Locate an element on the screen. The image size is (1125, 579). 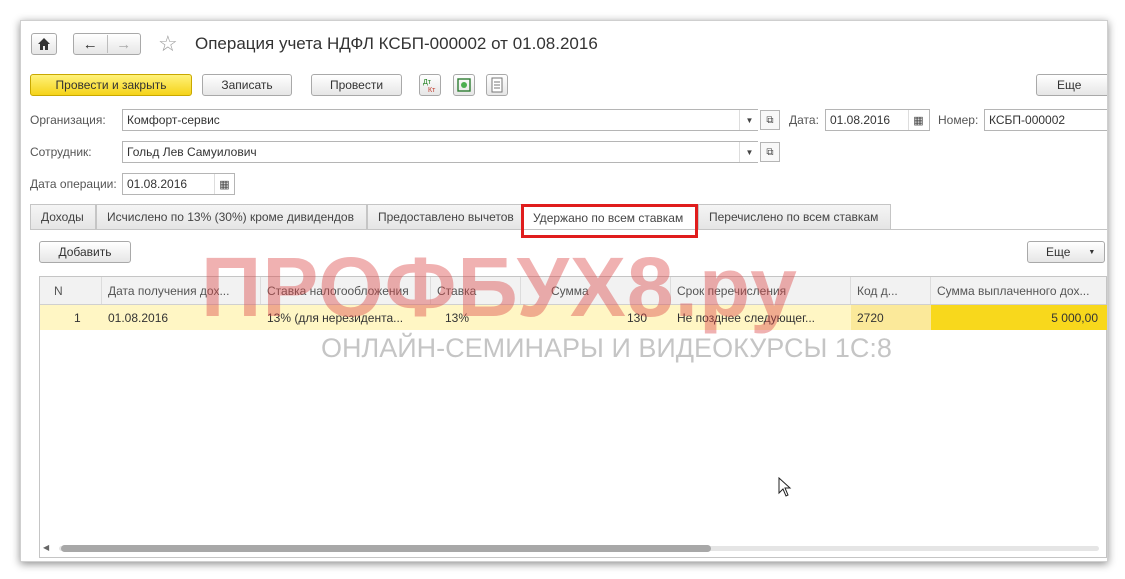
document-icon is located at coordinates (497, 85).